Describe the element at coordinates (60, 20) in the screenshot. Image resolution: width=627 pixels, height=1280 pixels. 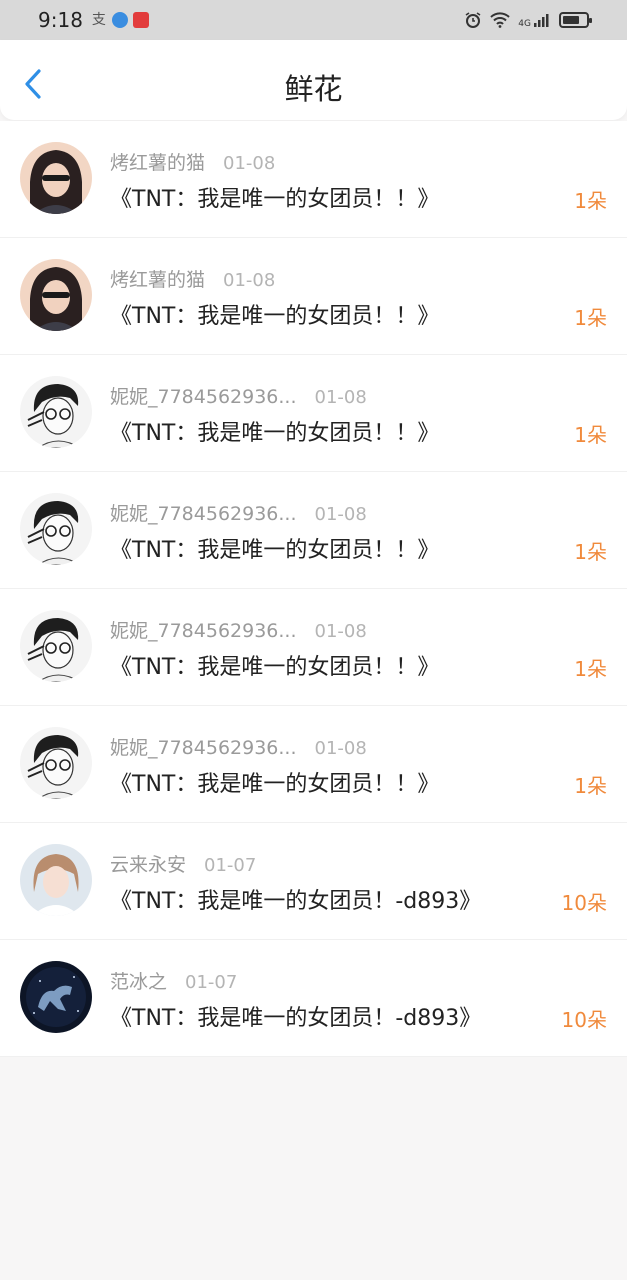
I see `status-time: 9:18` at that location.